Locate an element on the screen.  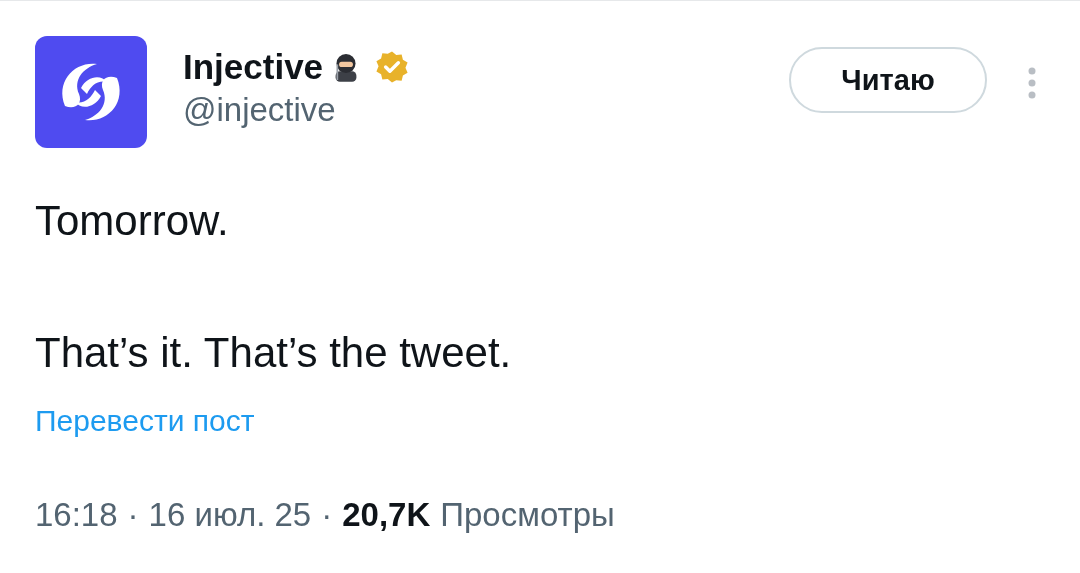
author-handle: @injective is located at coordinates (296, 110).